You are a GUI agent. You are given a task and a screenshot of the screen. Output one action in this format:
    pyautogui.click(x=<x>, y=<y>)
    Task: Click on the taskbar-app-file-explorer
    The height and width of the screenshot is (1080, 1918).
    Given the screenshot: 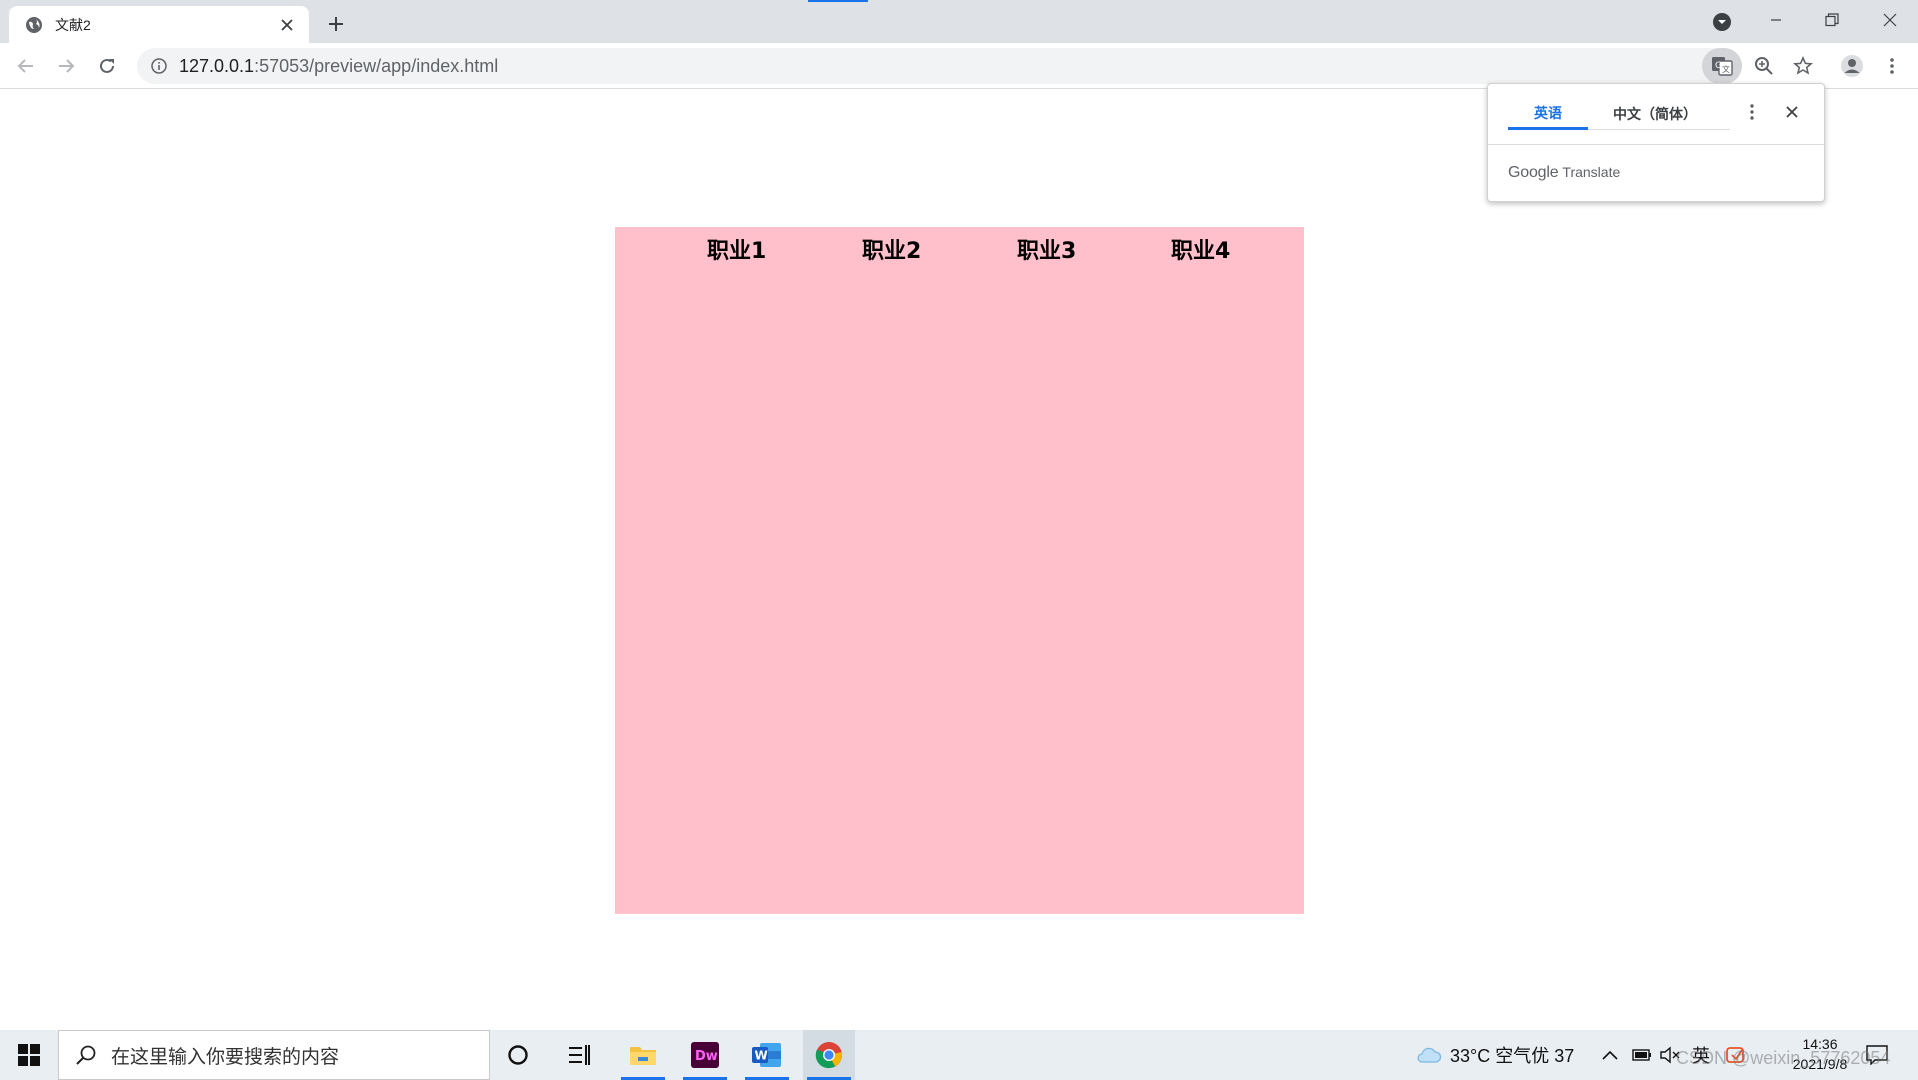 What is the action you would take?
    pyautogui.click(x=643, y=1055)
    